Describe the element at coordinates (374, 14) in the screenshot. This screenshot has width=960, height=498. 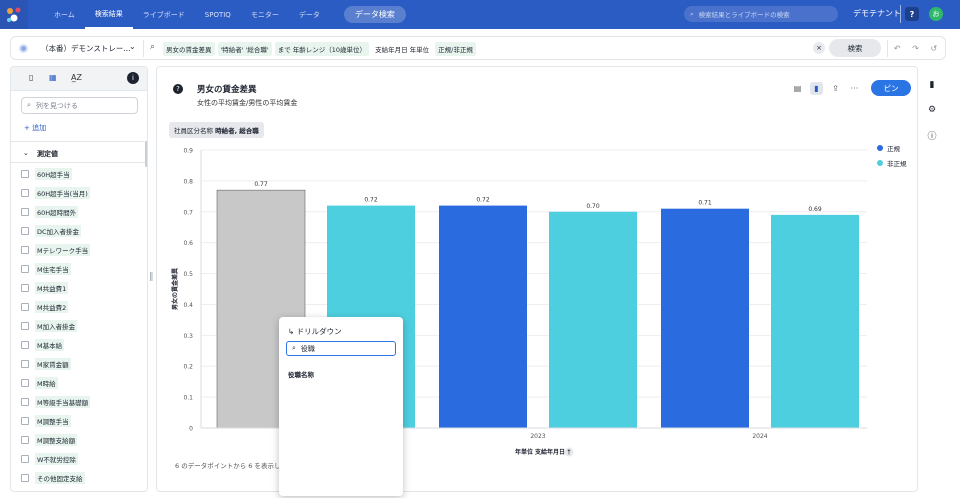
I see `data-search-button: データ検索` at that location.